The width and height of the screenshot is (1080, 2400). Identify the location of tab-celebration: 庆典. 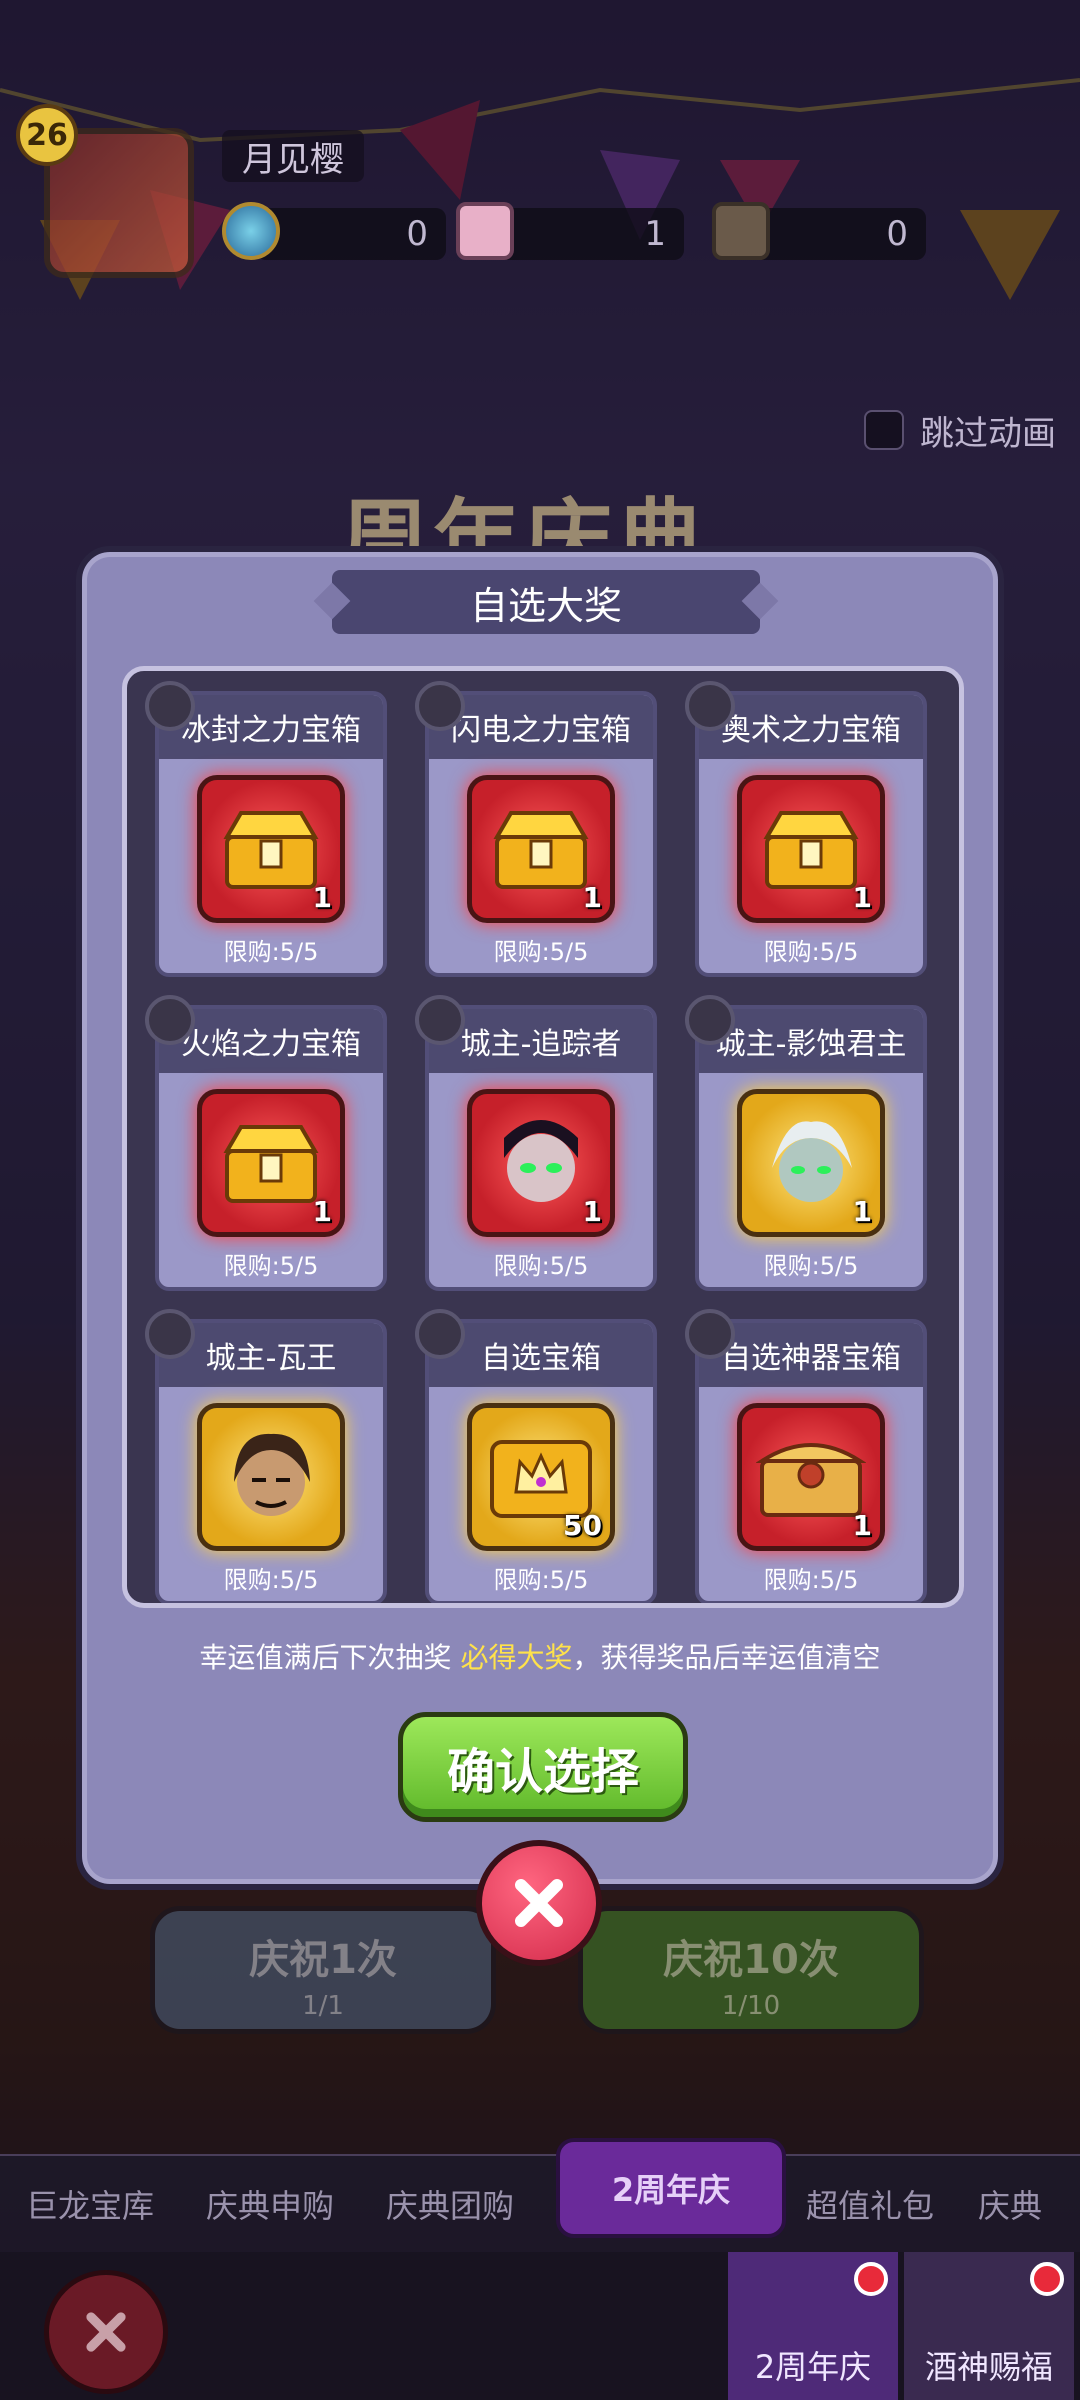
(1010, 2204).